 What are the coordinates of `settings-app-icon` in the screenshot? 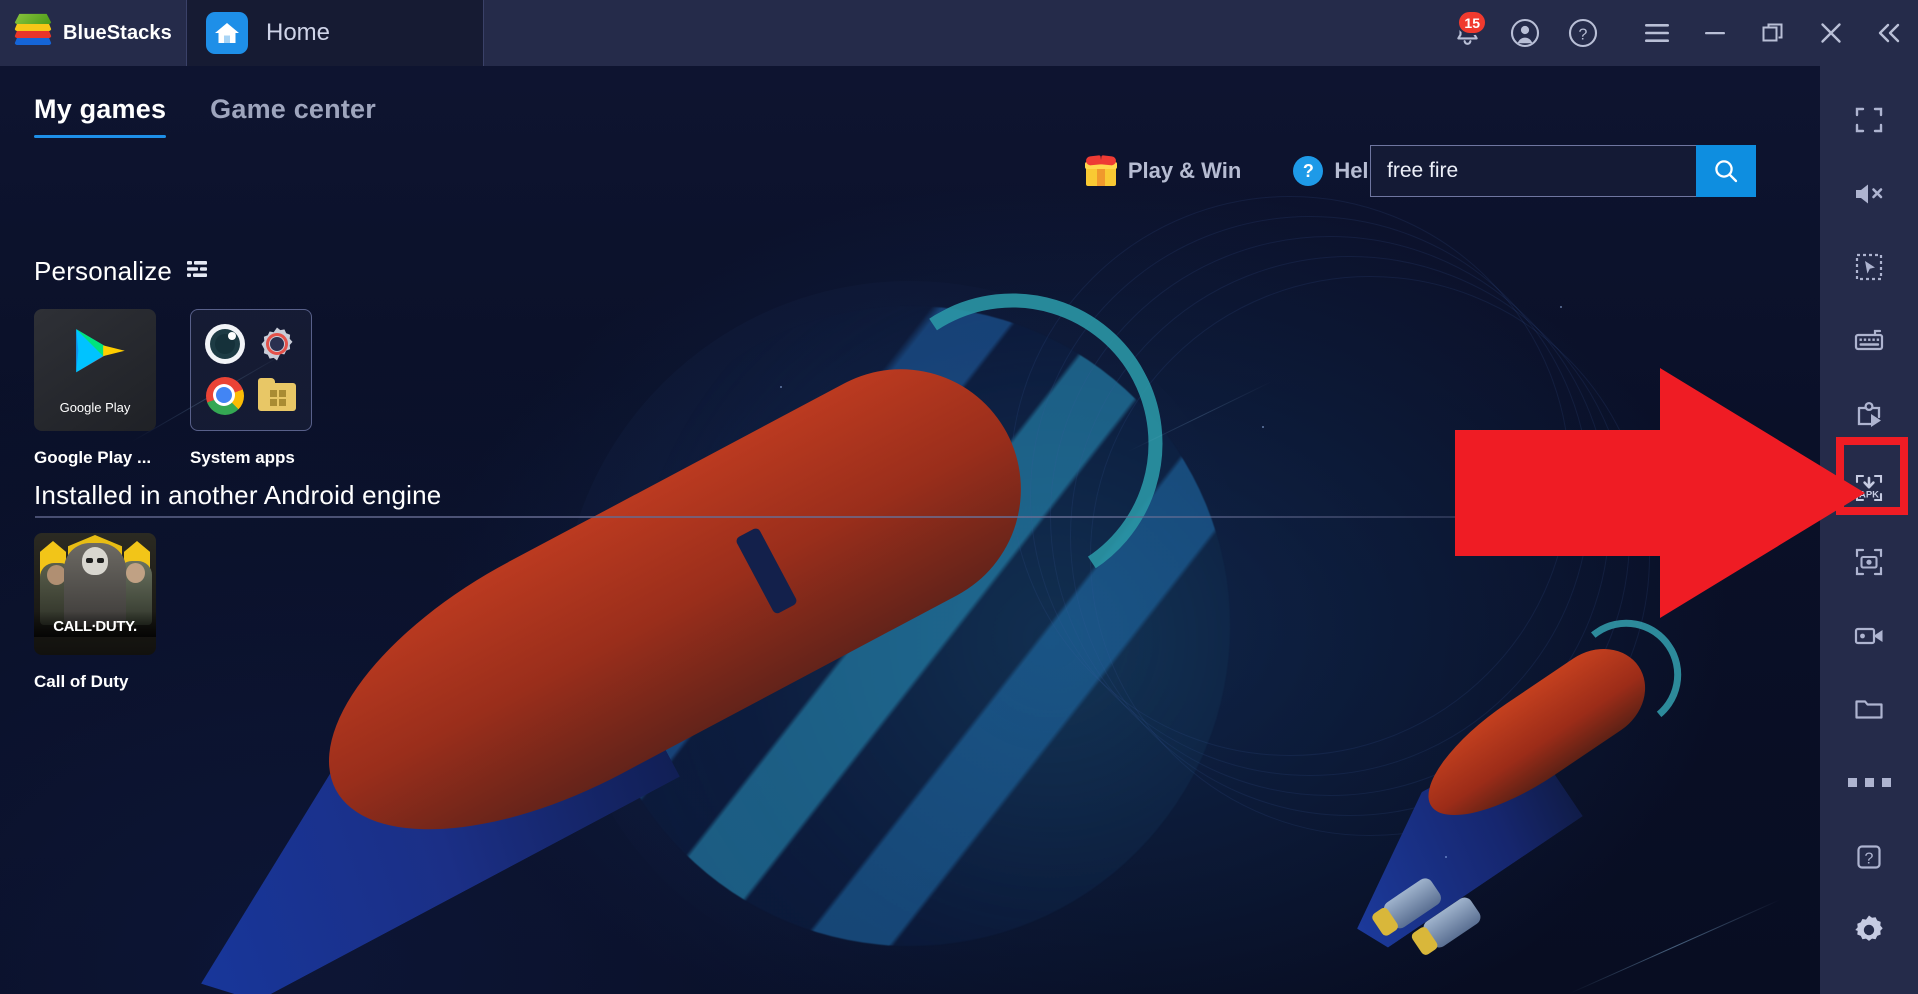 It's located at (277, 344).